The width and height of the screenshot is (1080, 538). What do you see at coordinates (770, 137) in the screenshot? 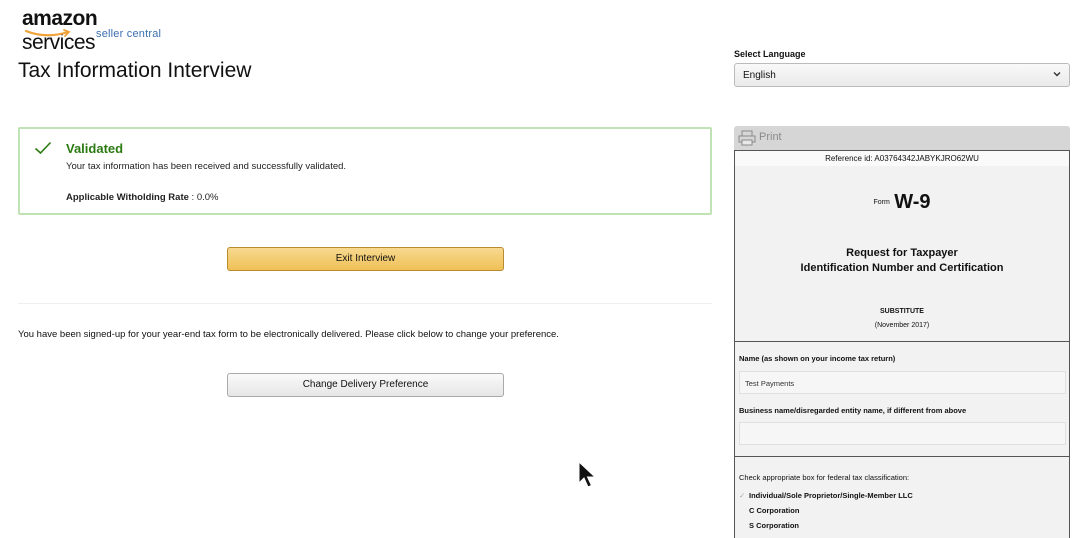
I see `print-button: Print` at bounding box center [770, 137].